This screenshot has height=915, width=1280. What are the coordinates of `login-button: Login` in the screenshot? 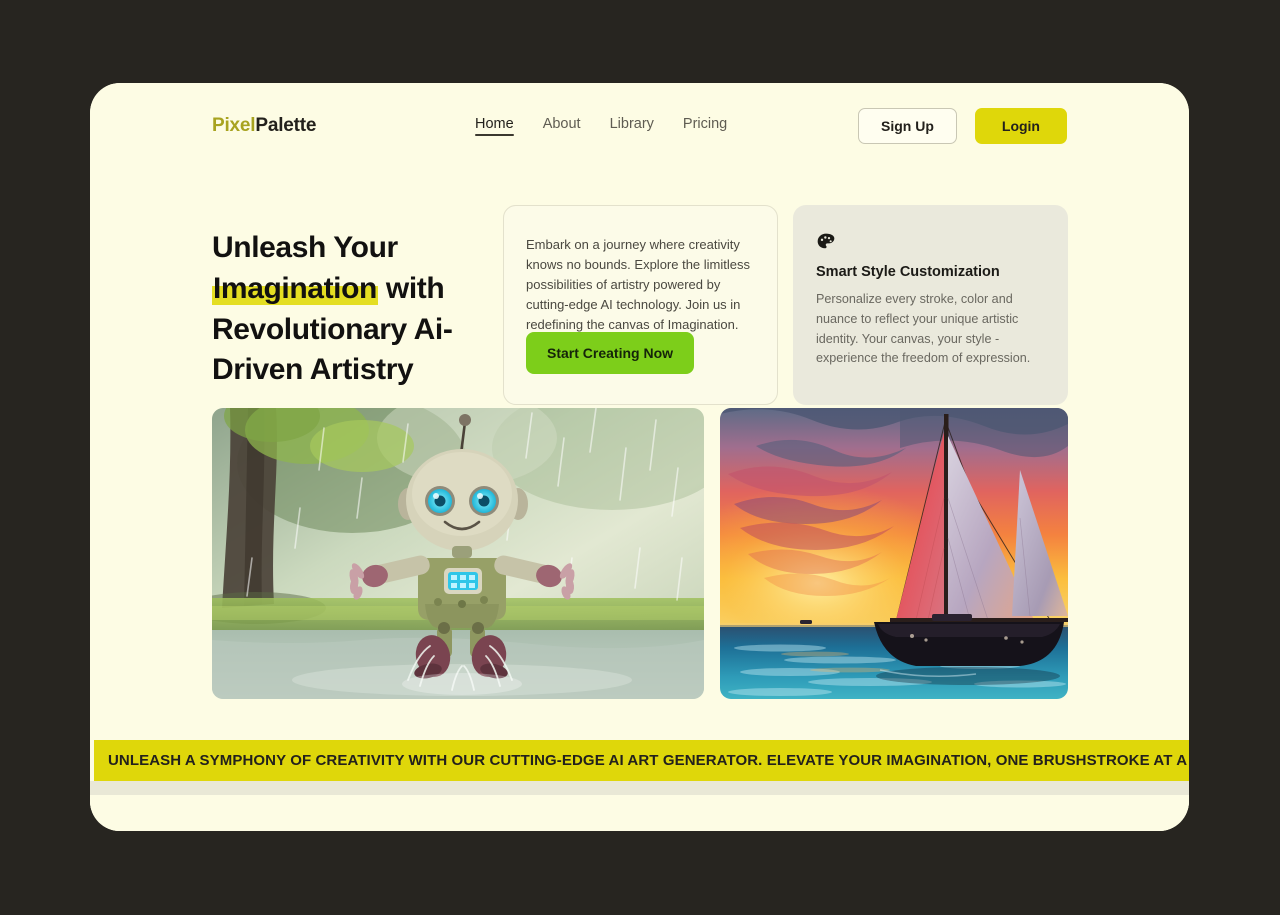 It's located at (1020, 125).